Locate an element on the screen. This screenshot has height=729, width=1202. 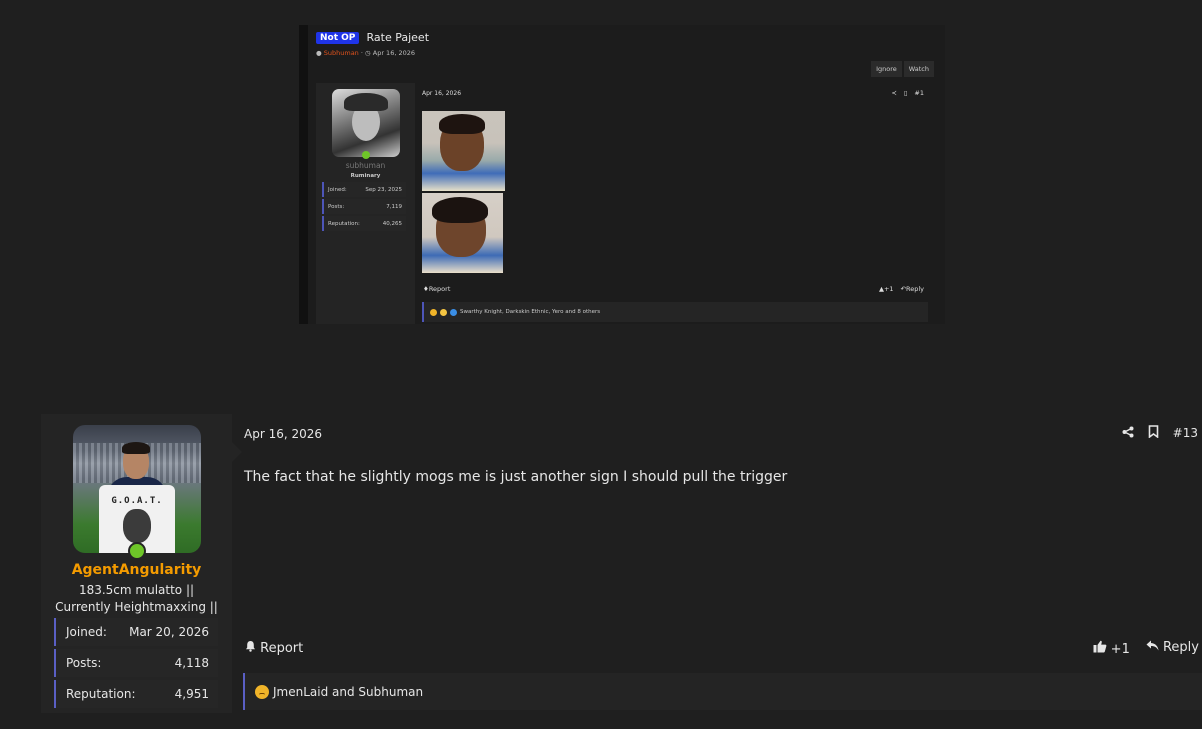
stat-reputation: Reputation: 4,951 is located at coordinates (136, 694).